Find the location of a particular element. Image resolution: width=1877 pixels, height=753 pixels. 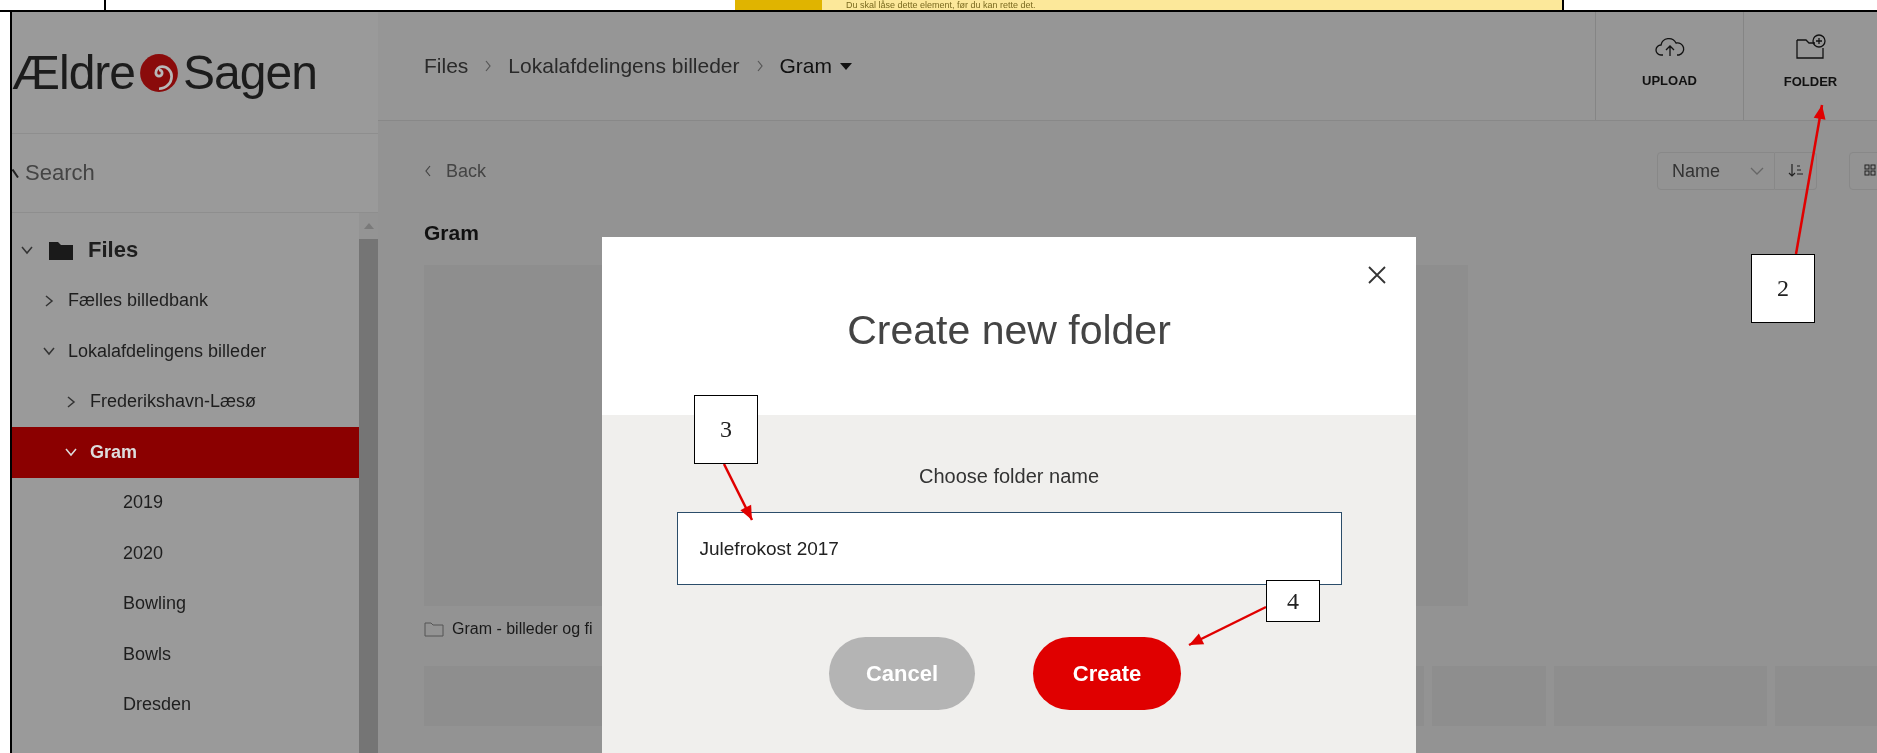

logo-text: Ældre is located at coordinates (74, 72).